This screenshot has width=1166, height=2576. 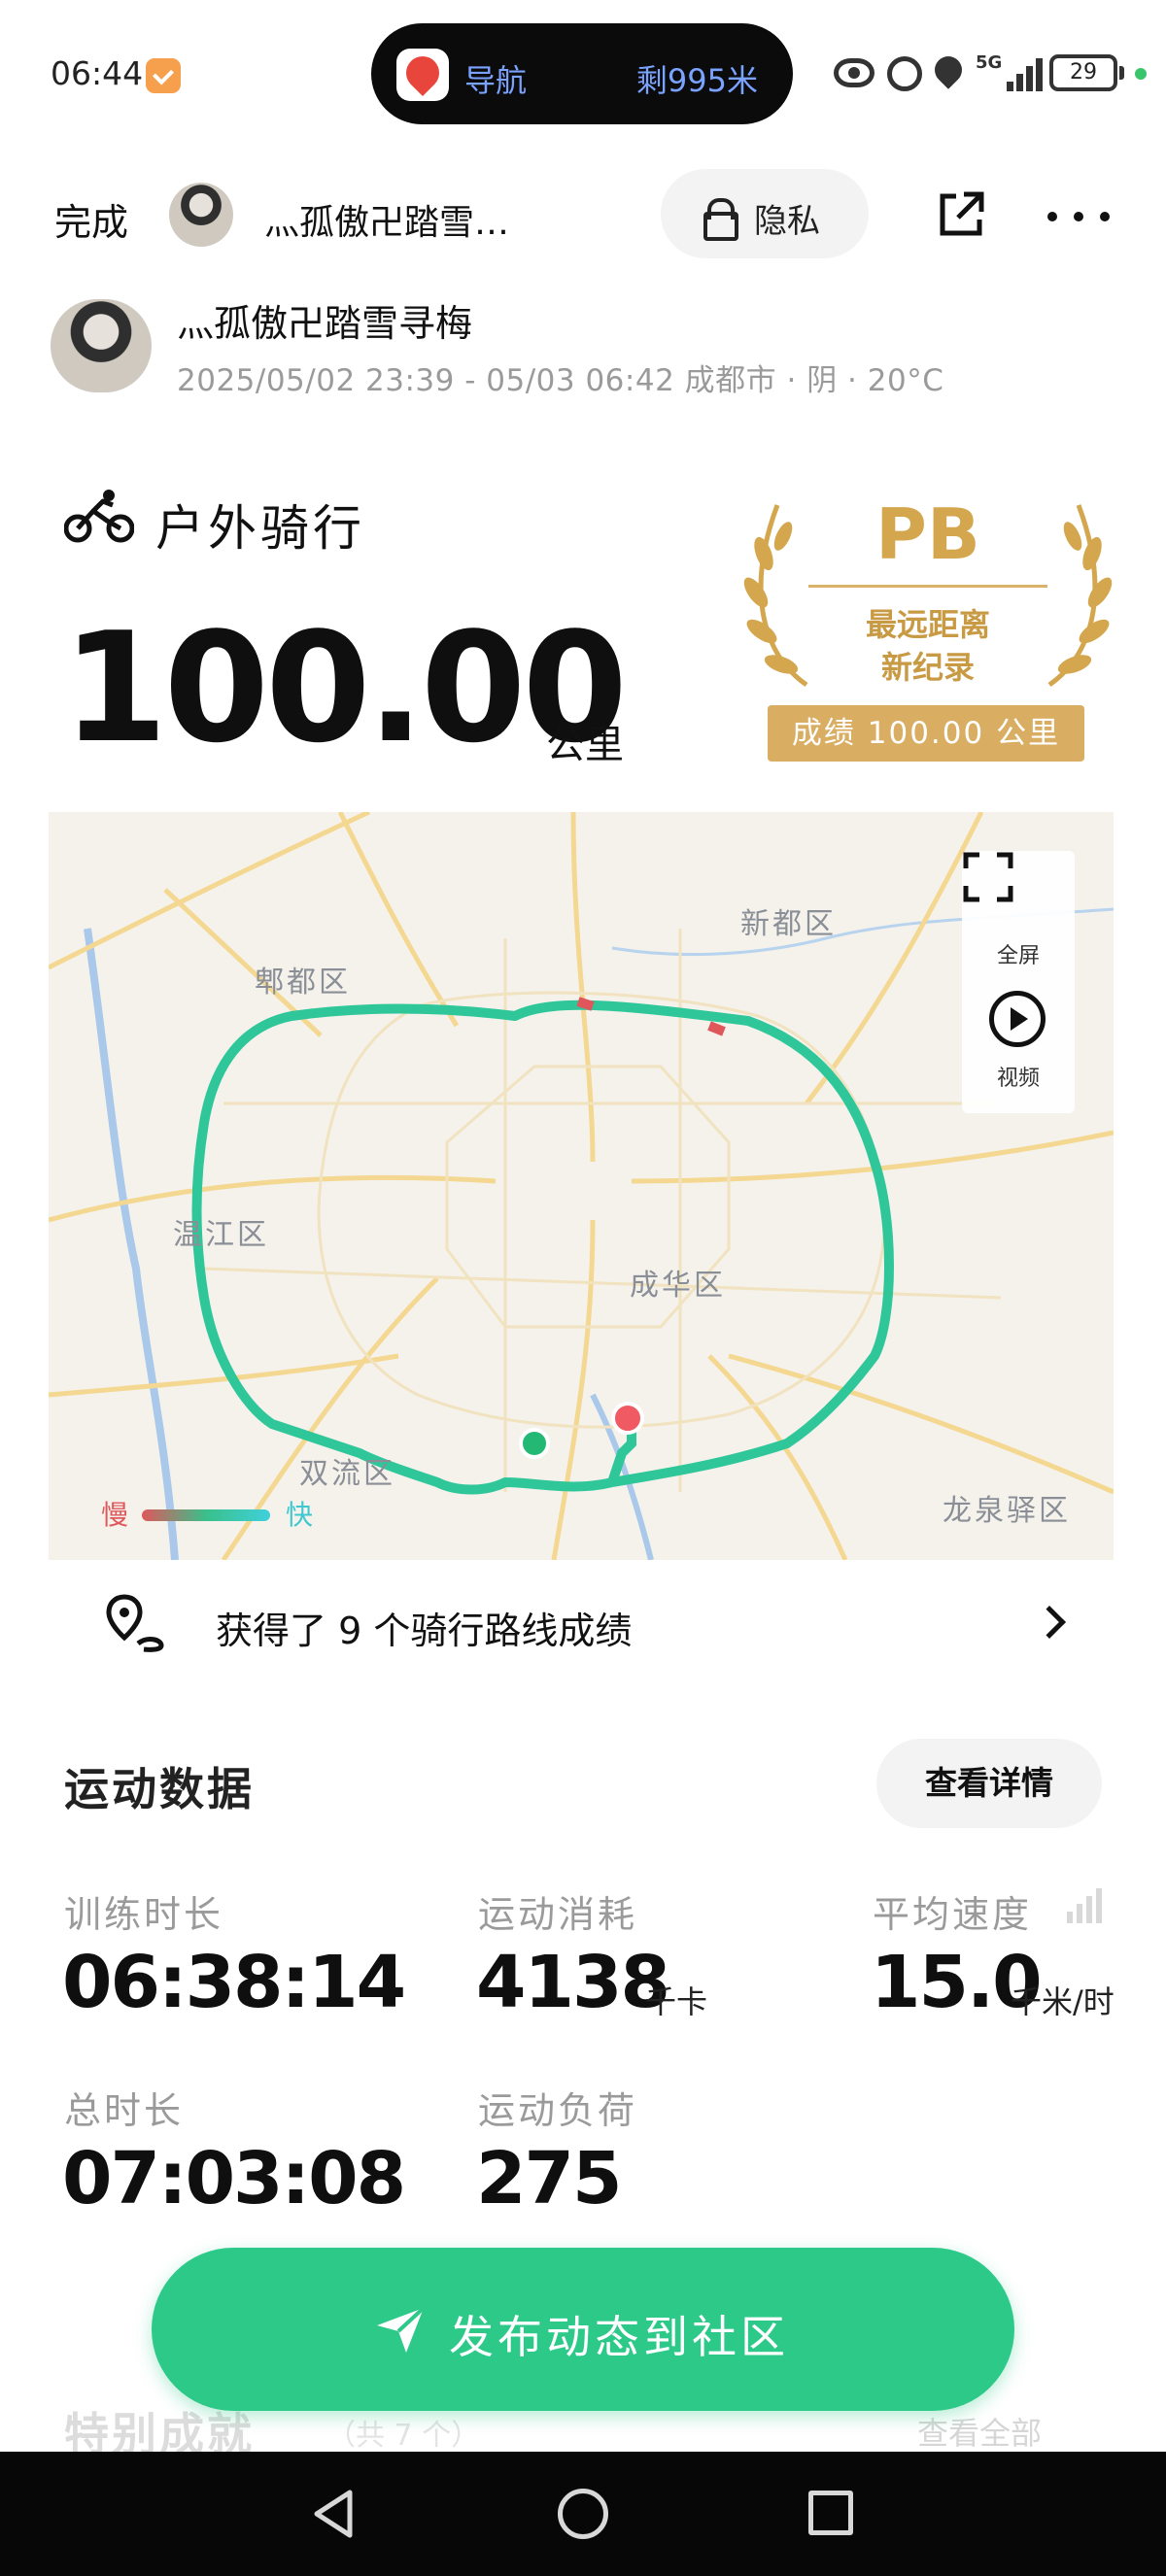 I want to click on system-navigation-bar, so click(x=583, y=2514).